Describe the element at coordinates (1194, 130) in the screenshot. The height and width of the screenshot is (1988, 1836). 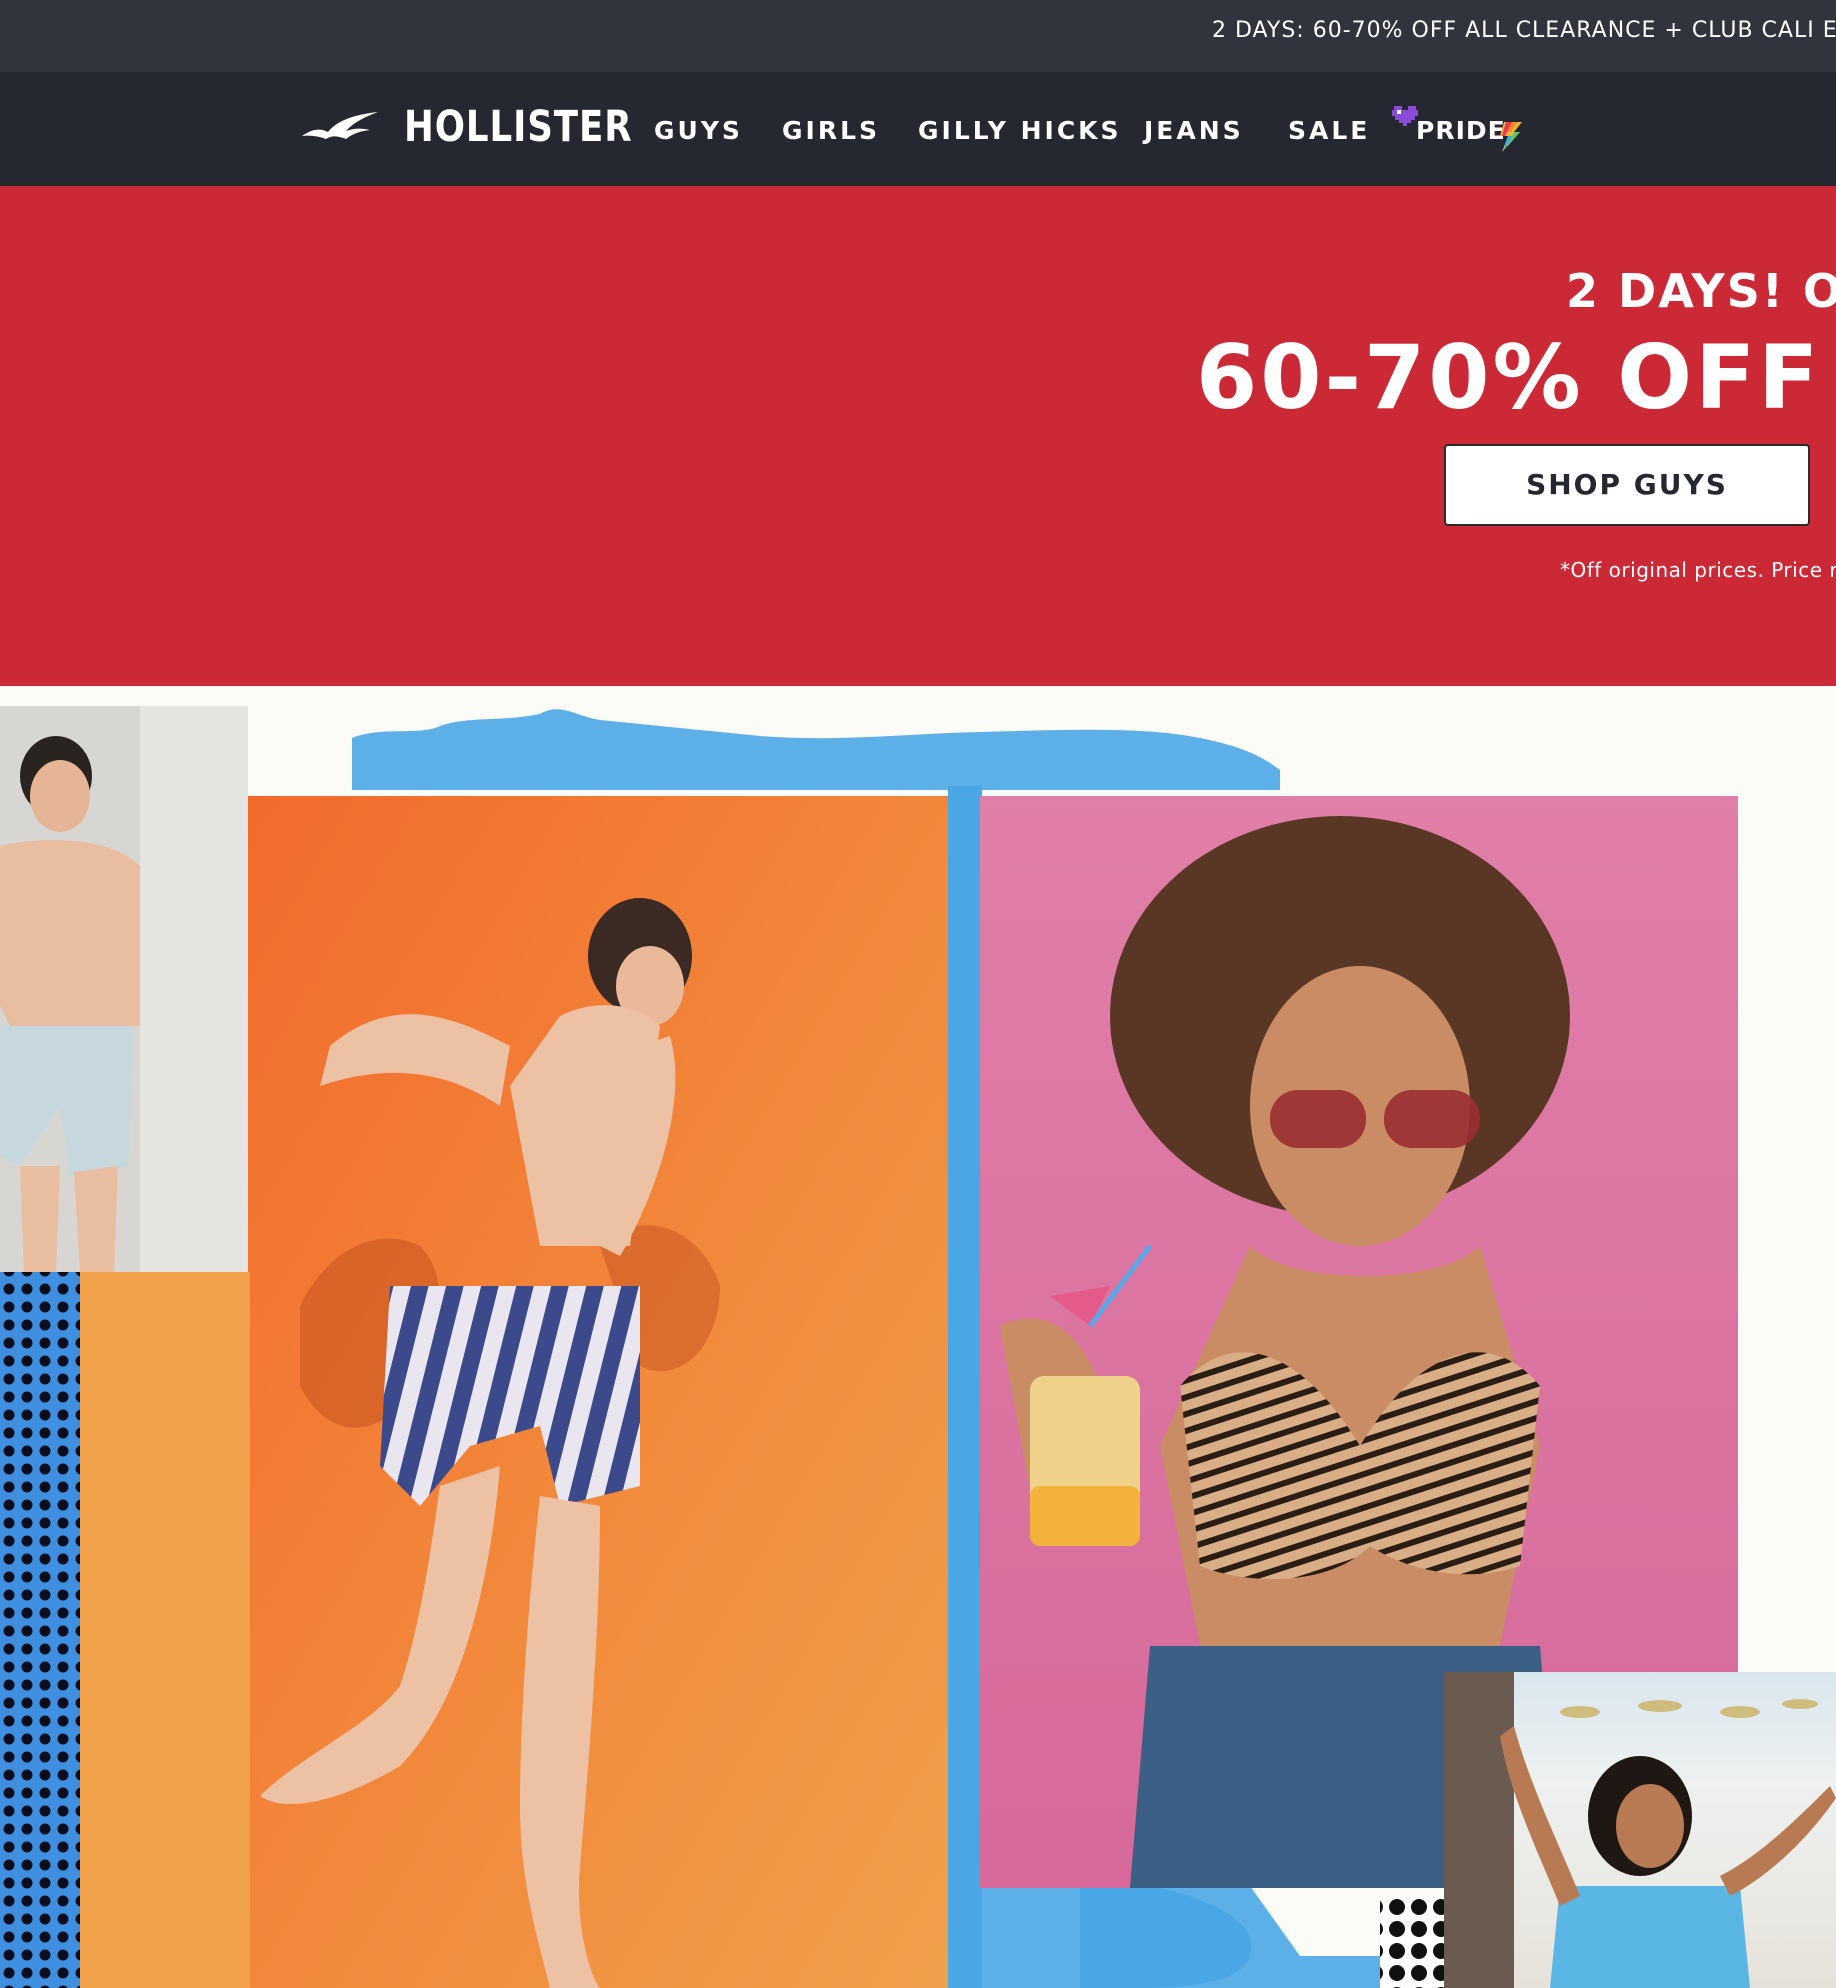
I see `nav-item-jeans: JEANS` at that location.